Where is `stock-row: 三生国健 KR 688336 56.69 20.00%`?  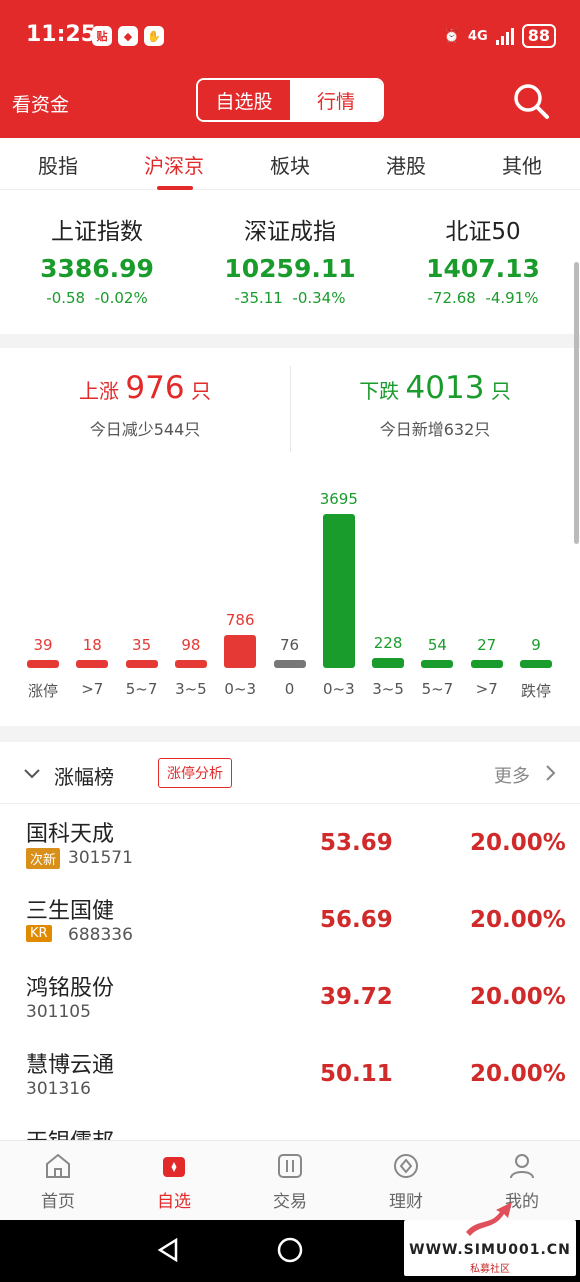 stock-row: 三生国健 KR 688336 56.69 20.00% is located at coordinates (290, 919).